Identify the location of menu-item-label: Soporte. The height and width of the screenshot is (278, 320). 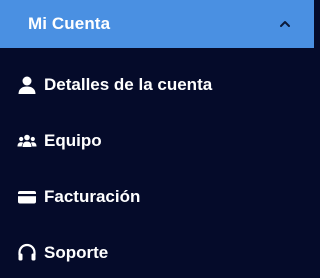
(76, 252).